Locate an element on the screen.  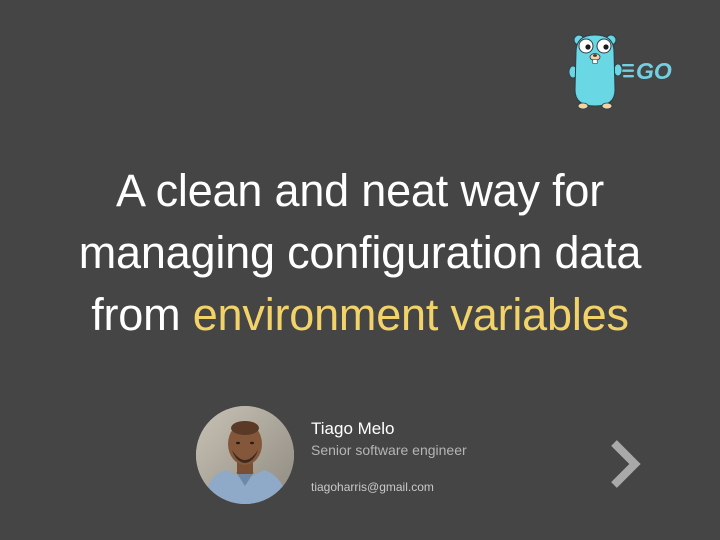
next-slide-button is located at coordinates (625, 464).